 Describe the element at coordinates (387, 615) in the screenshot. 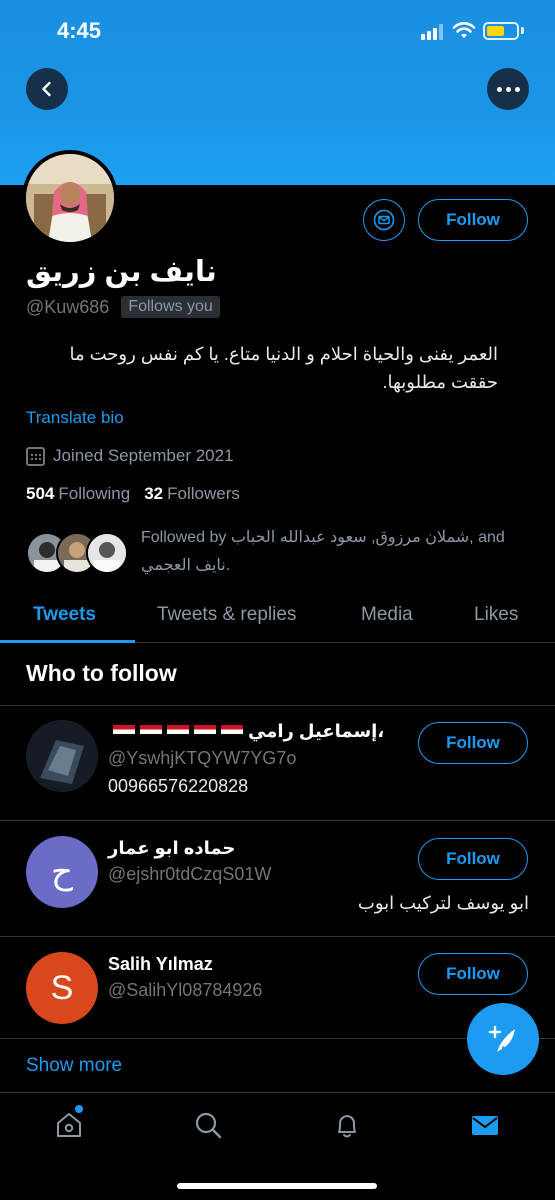

I see `tab-media: Media` at that location.